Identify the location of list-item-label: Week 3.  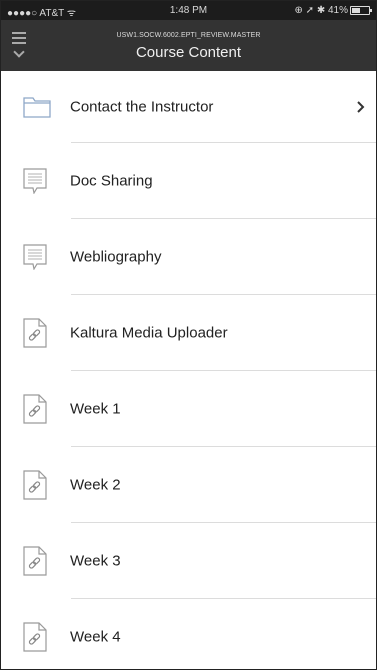
(95, 561).